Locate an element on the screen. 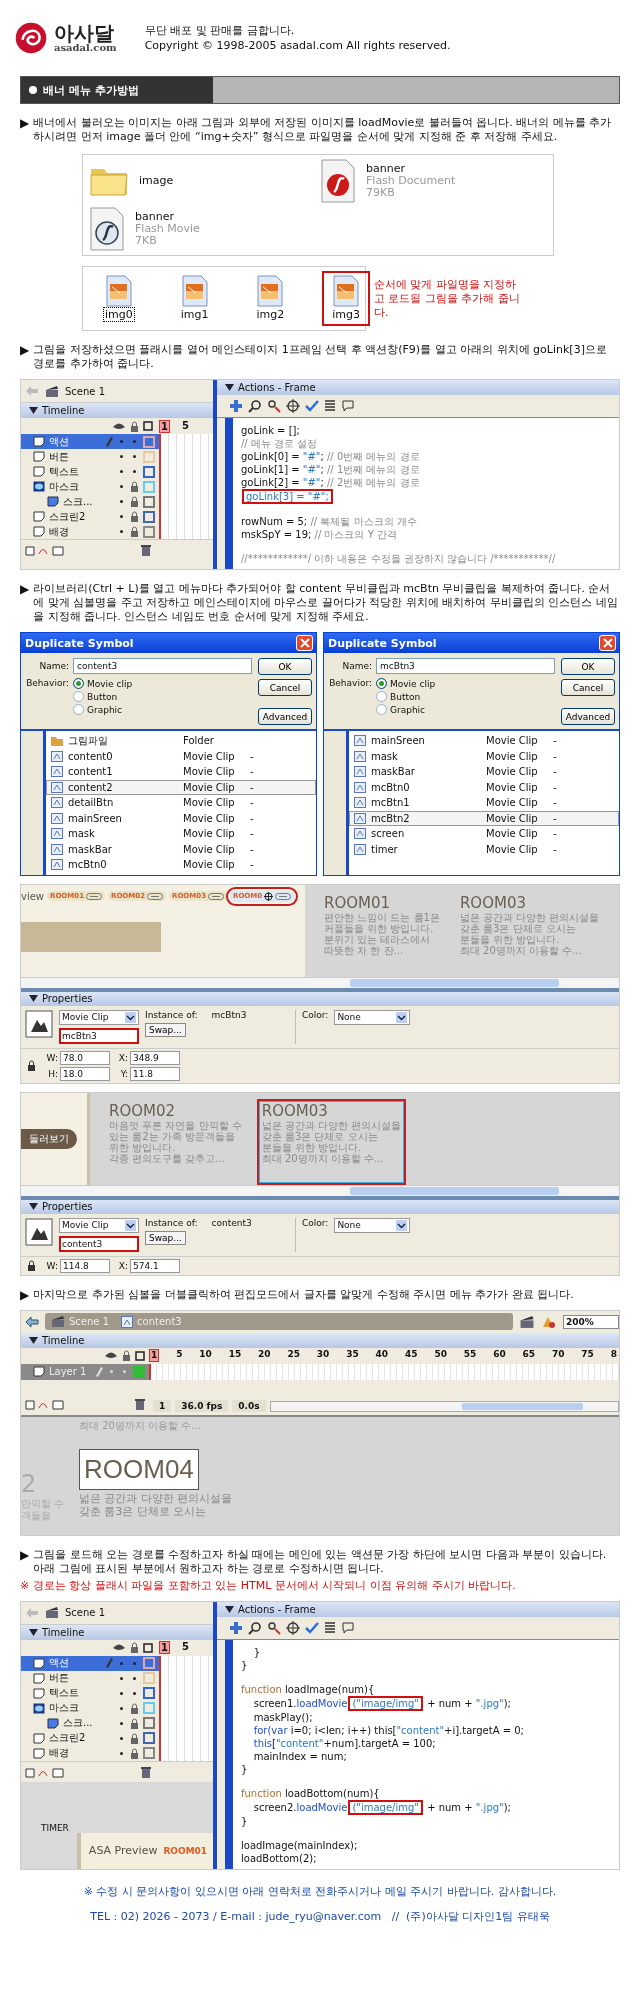 Image resolution: width=640 pixels, height=2010 pixels. library-item: content1 Movie Clip - is located at coordinates (181, 772).